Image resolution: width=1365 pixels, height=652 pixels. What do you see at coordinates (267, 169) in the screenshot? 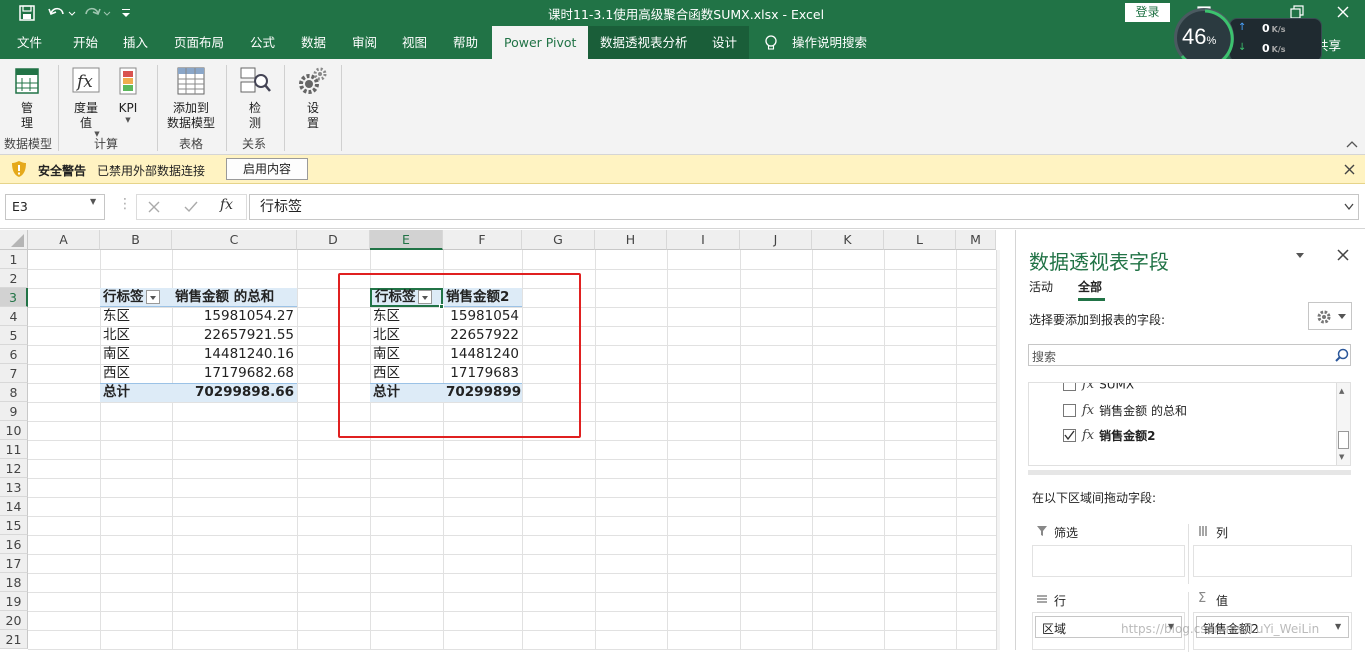
I see `enable-content-button: 启用内容` at bounding box center [267, 169].